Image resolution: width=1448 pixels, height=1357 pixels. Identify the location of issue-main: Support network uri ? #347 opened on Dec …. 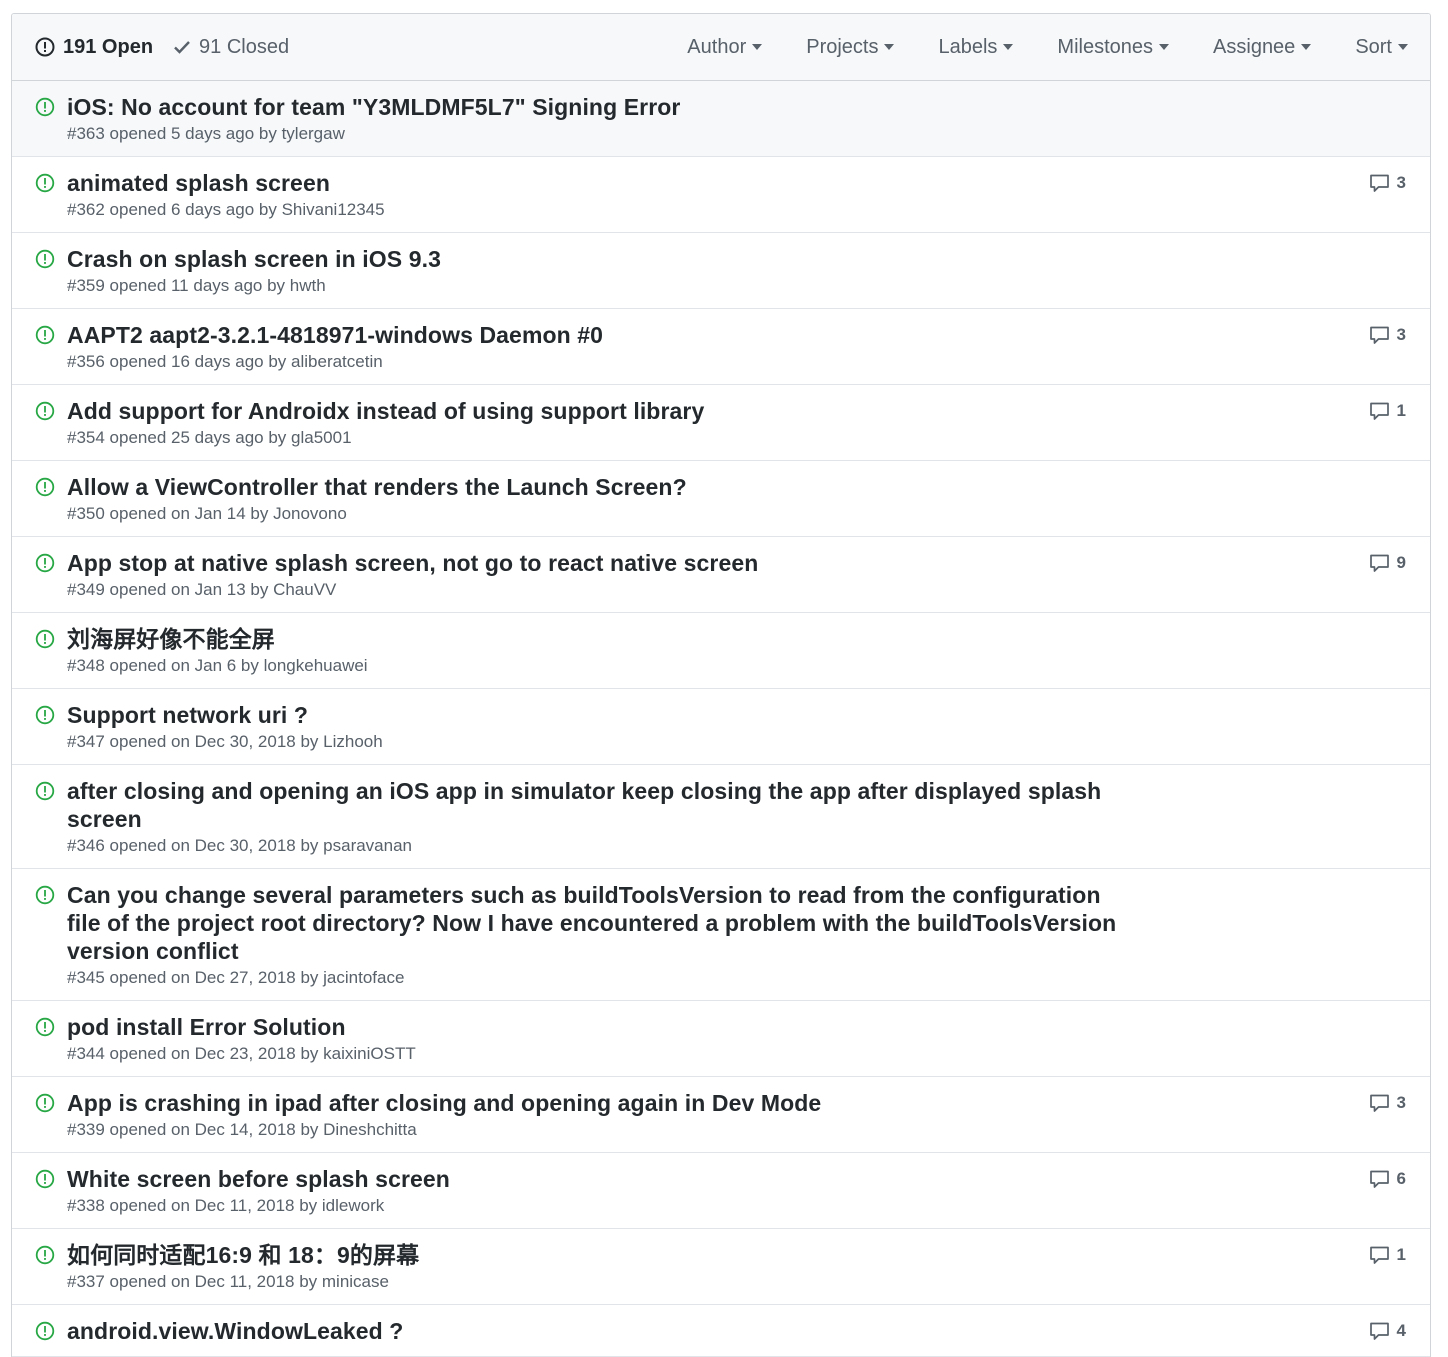
(597, 726).